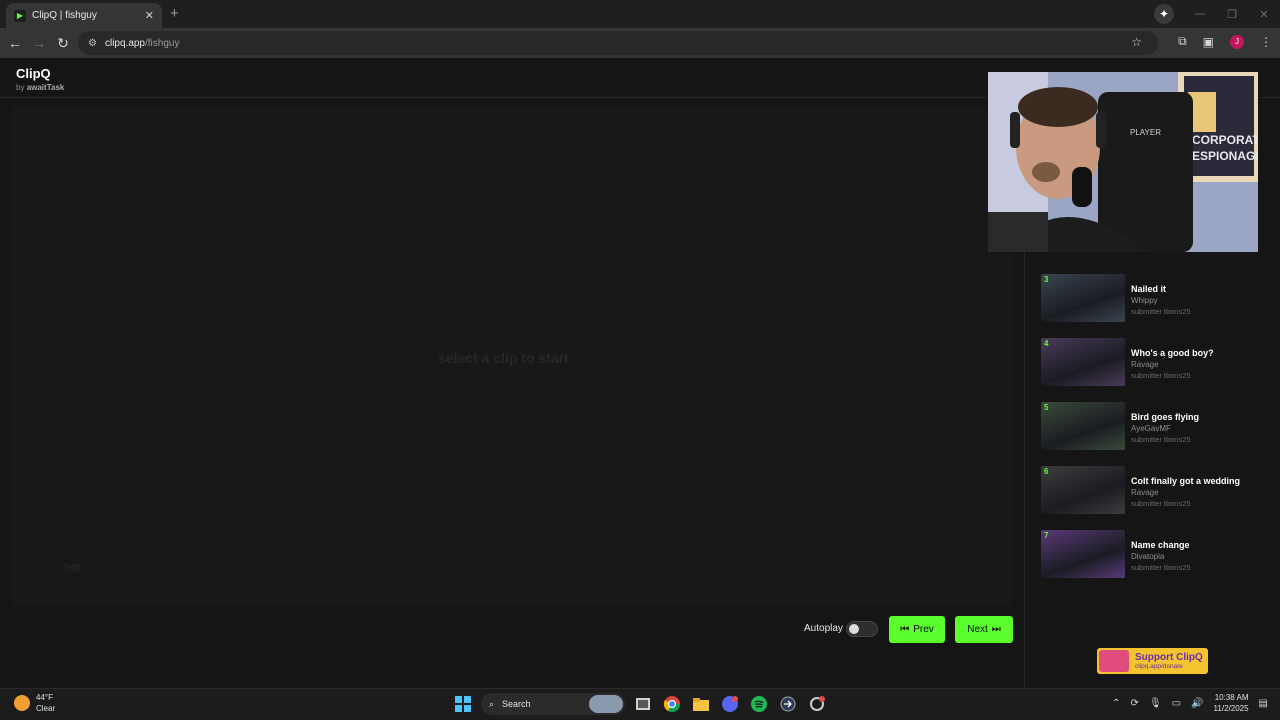  Describe the element at coordinates (701, 704) in the screenshot. I see `file-explorer-icon` at that location.